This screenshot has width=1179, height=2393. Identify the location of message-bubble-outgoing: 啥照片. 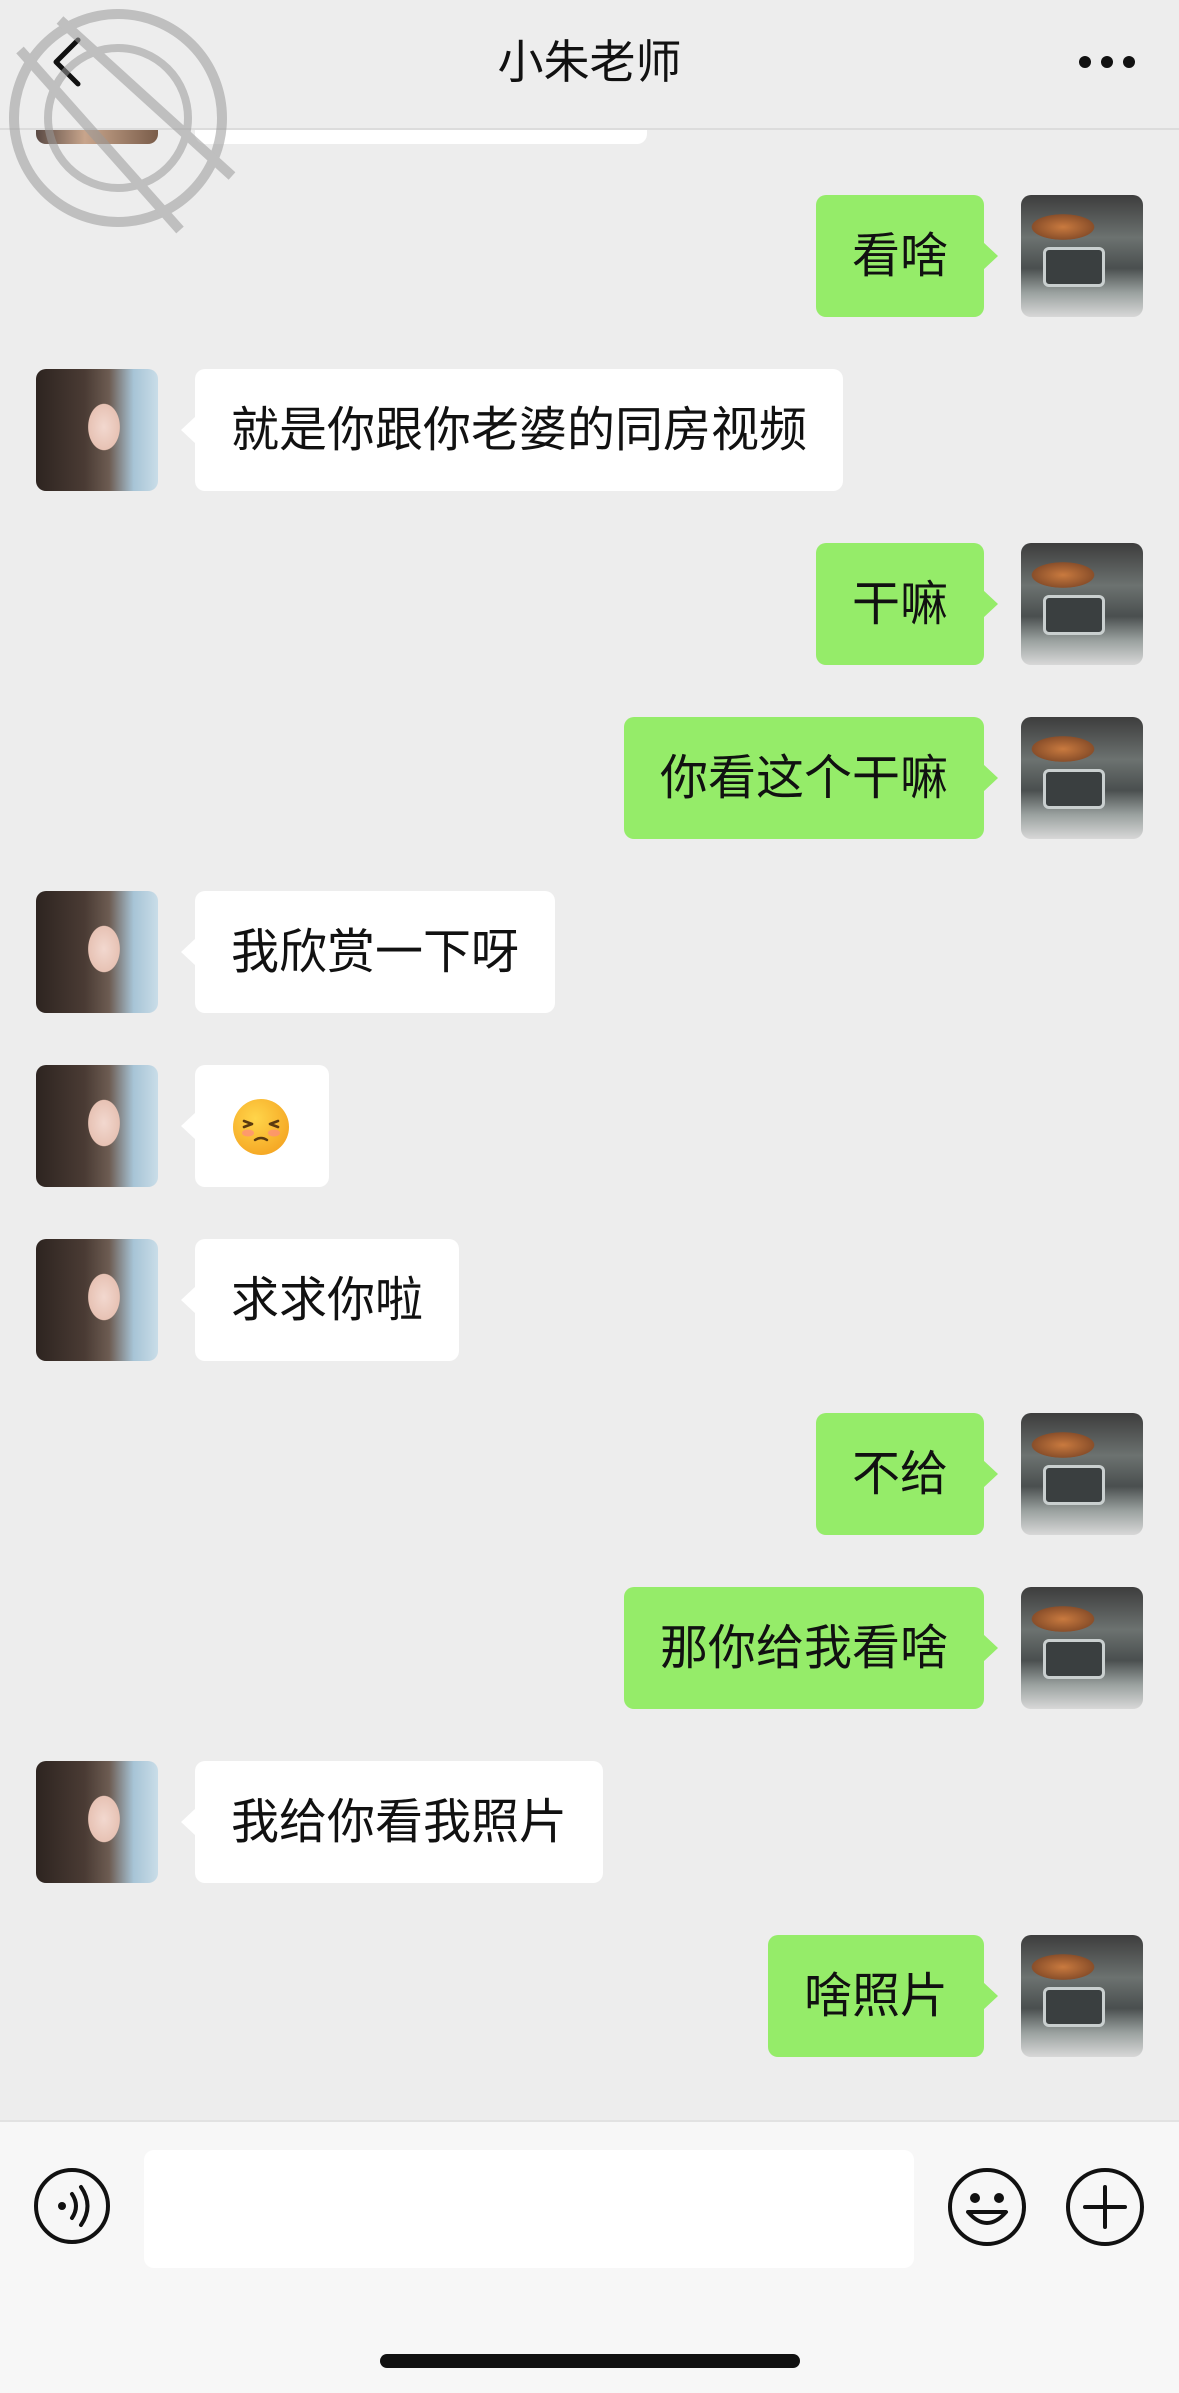
(883, 1996).